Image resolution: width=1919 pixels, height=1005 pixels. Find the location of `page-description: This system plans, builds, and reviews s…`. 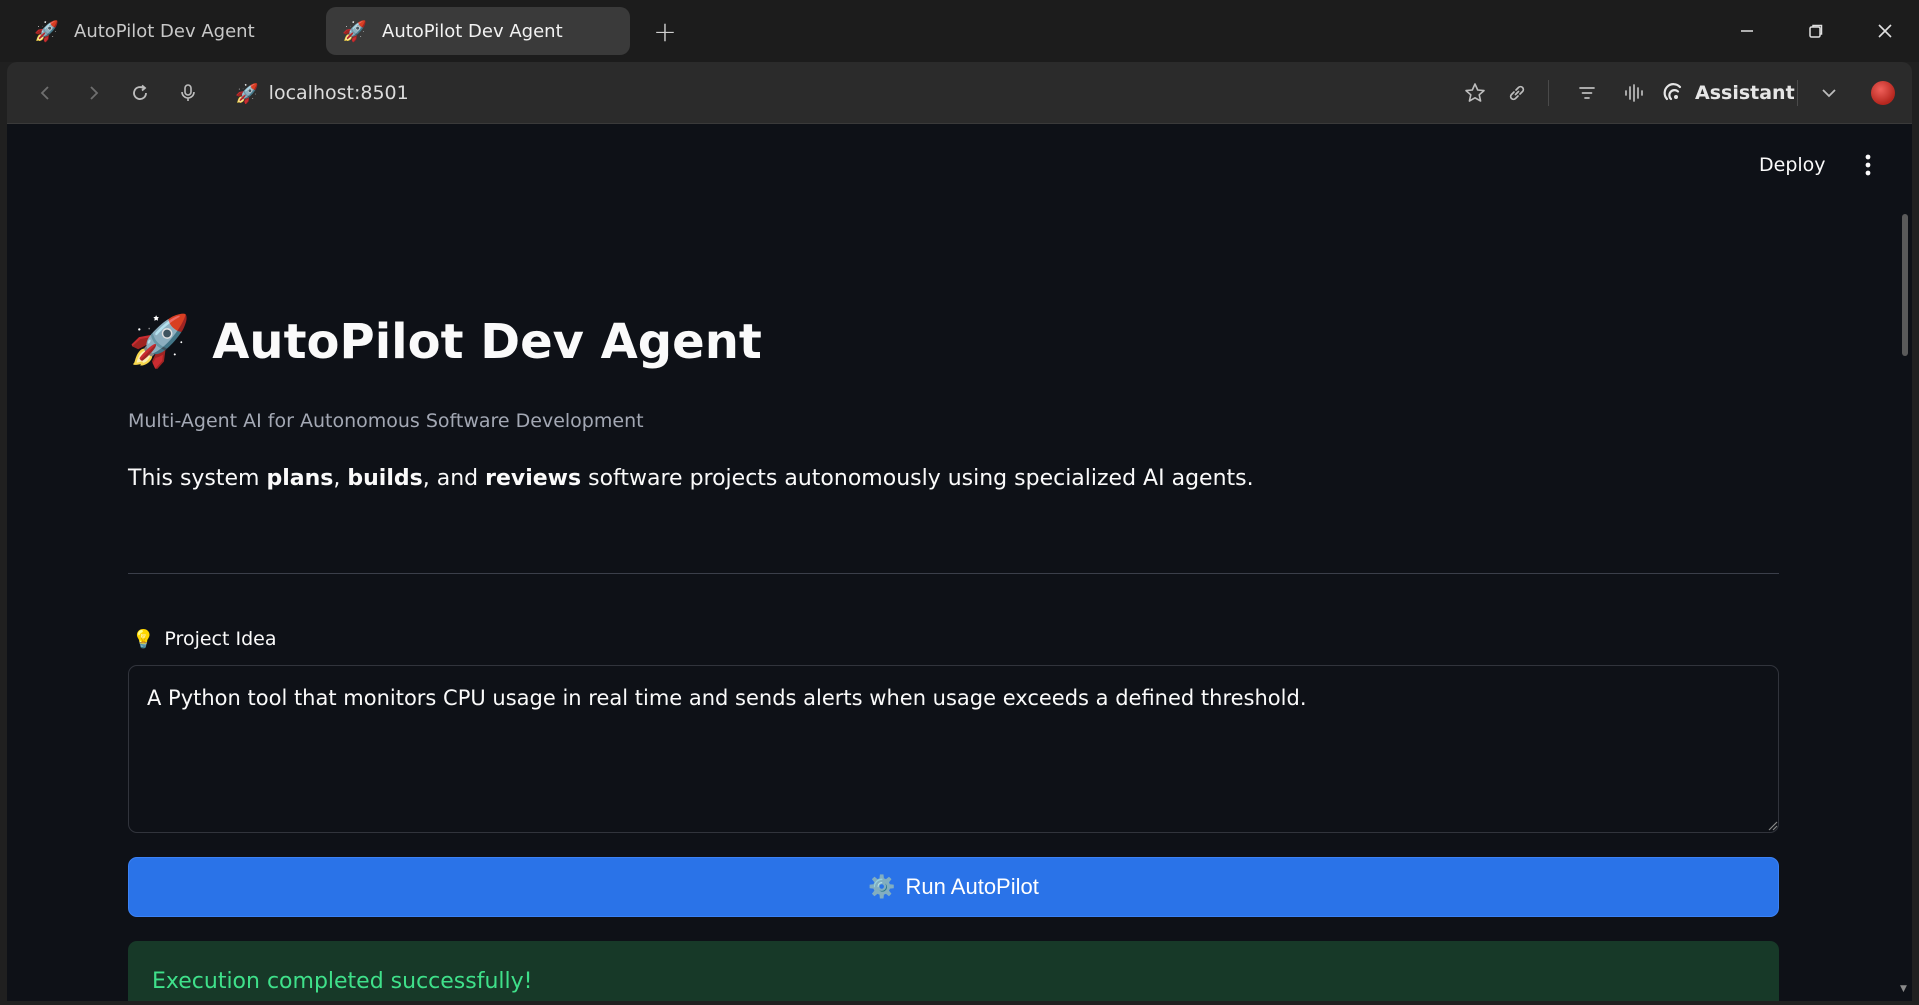

page-description: This system plans, builds, and reviews s… is located at coordinates (691, 478).